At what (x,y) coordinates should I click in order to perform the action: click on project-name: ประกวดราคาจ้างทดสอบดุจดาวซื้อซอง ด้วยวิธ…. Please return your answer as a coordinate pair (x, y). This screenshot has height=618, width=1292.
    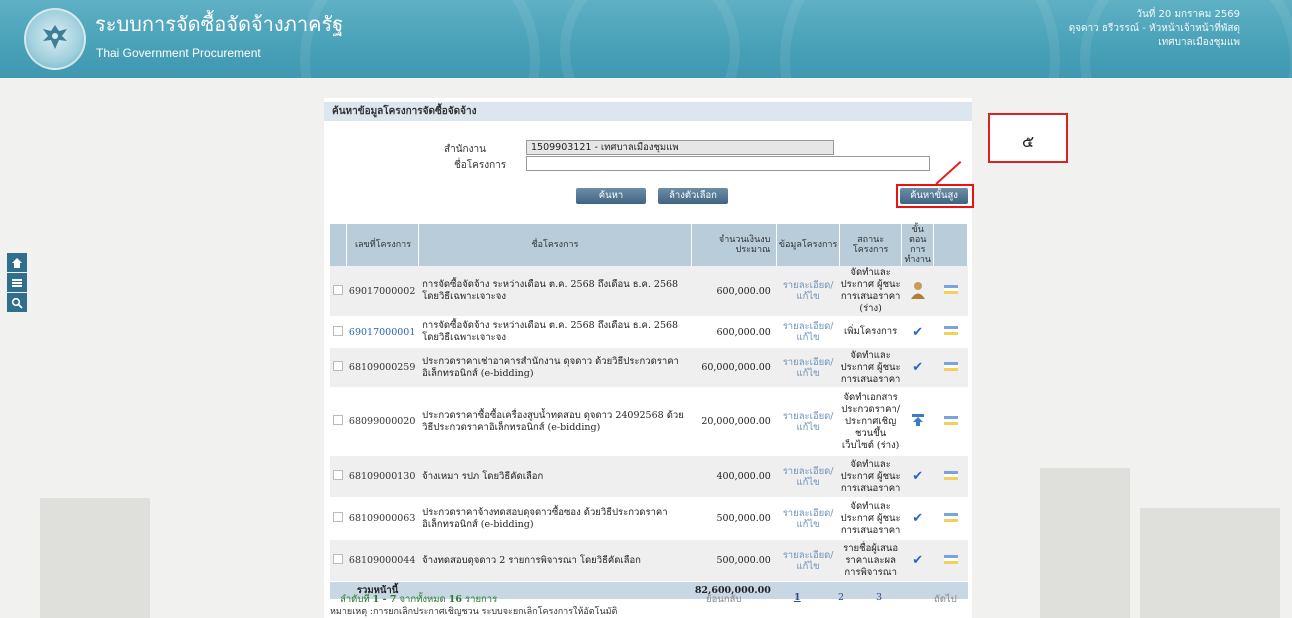
    Looking at the image, I should click on (555, 518).